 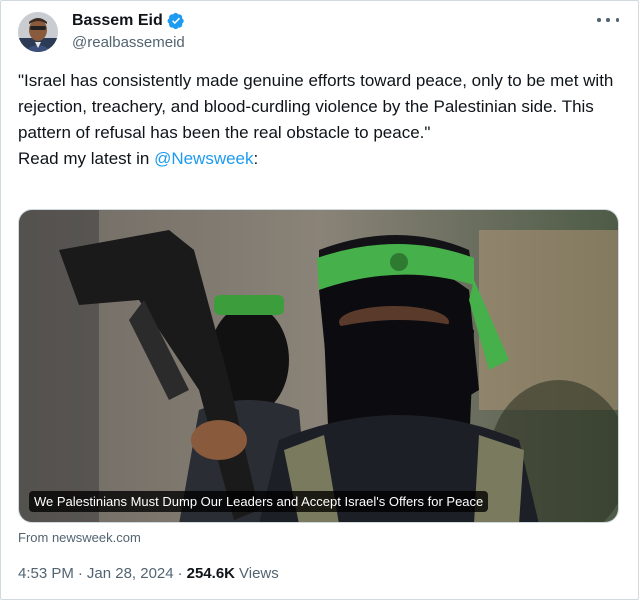 What do you see at coordinates (203, 158) in the screenshot?
I see `mention-link: @Newsweek` at bounding box center [203, 158].